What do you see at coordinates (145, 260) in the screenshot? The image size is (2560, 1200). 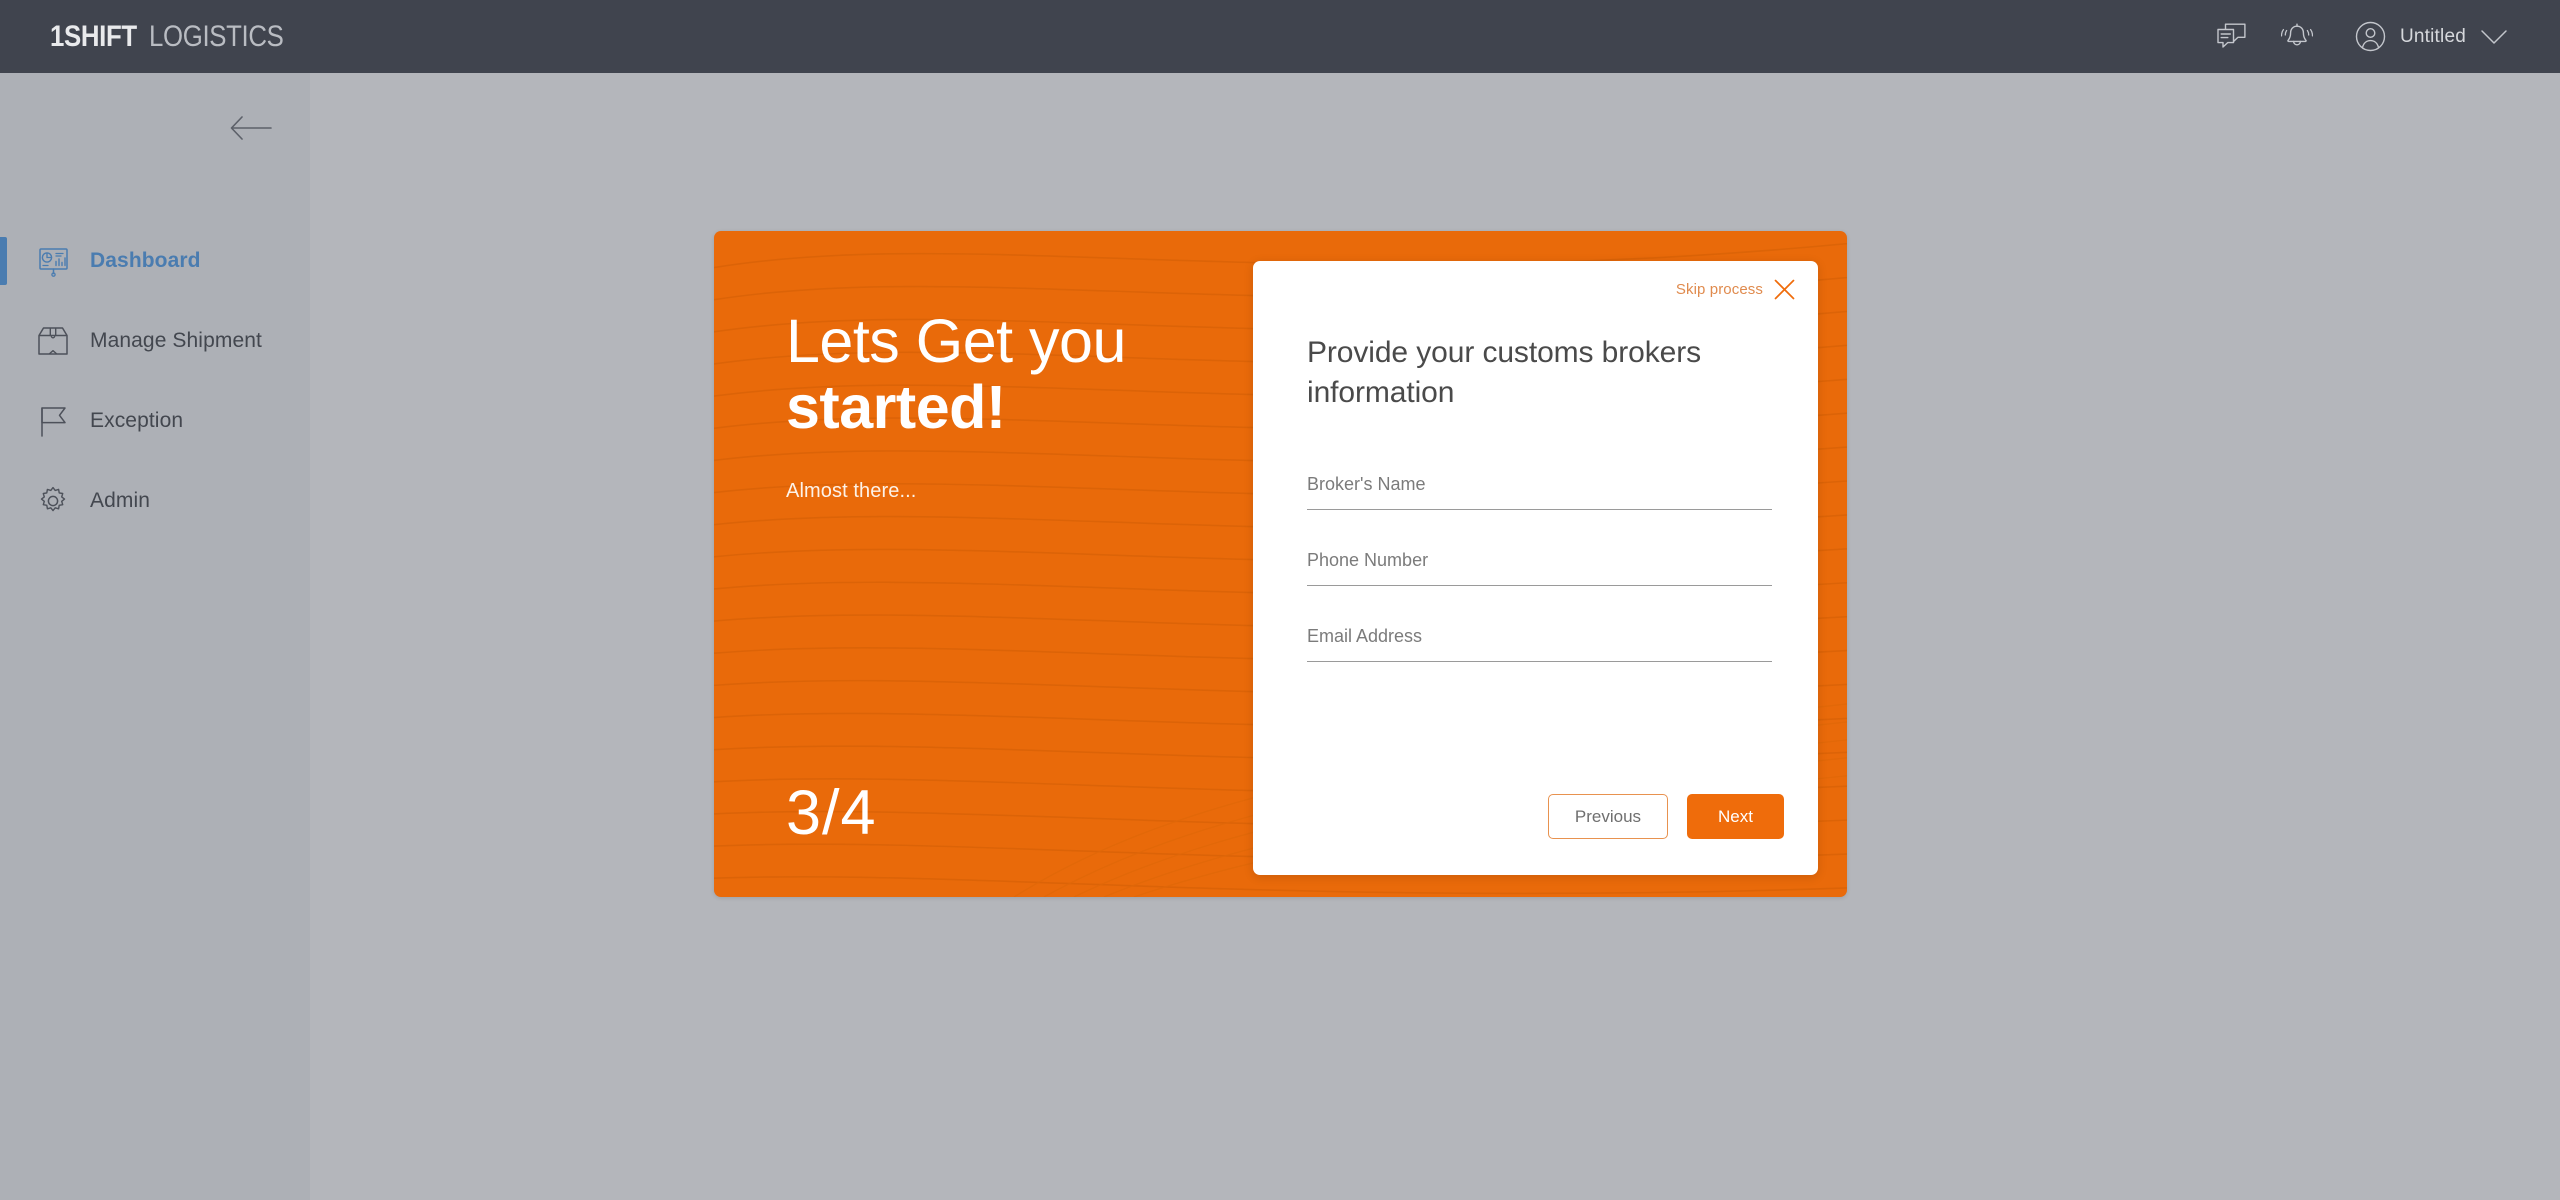 I see `sidebar-item-label: Dashboard` at bounding box center [145, 260].